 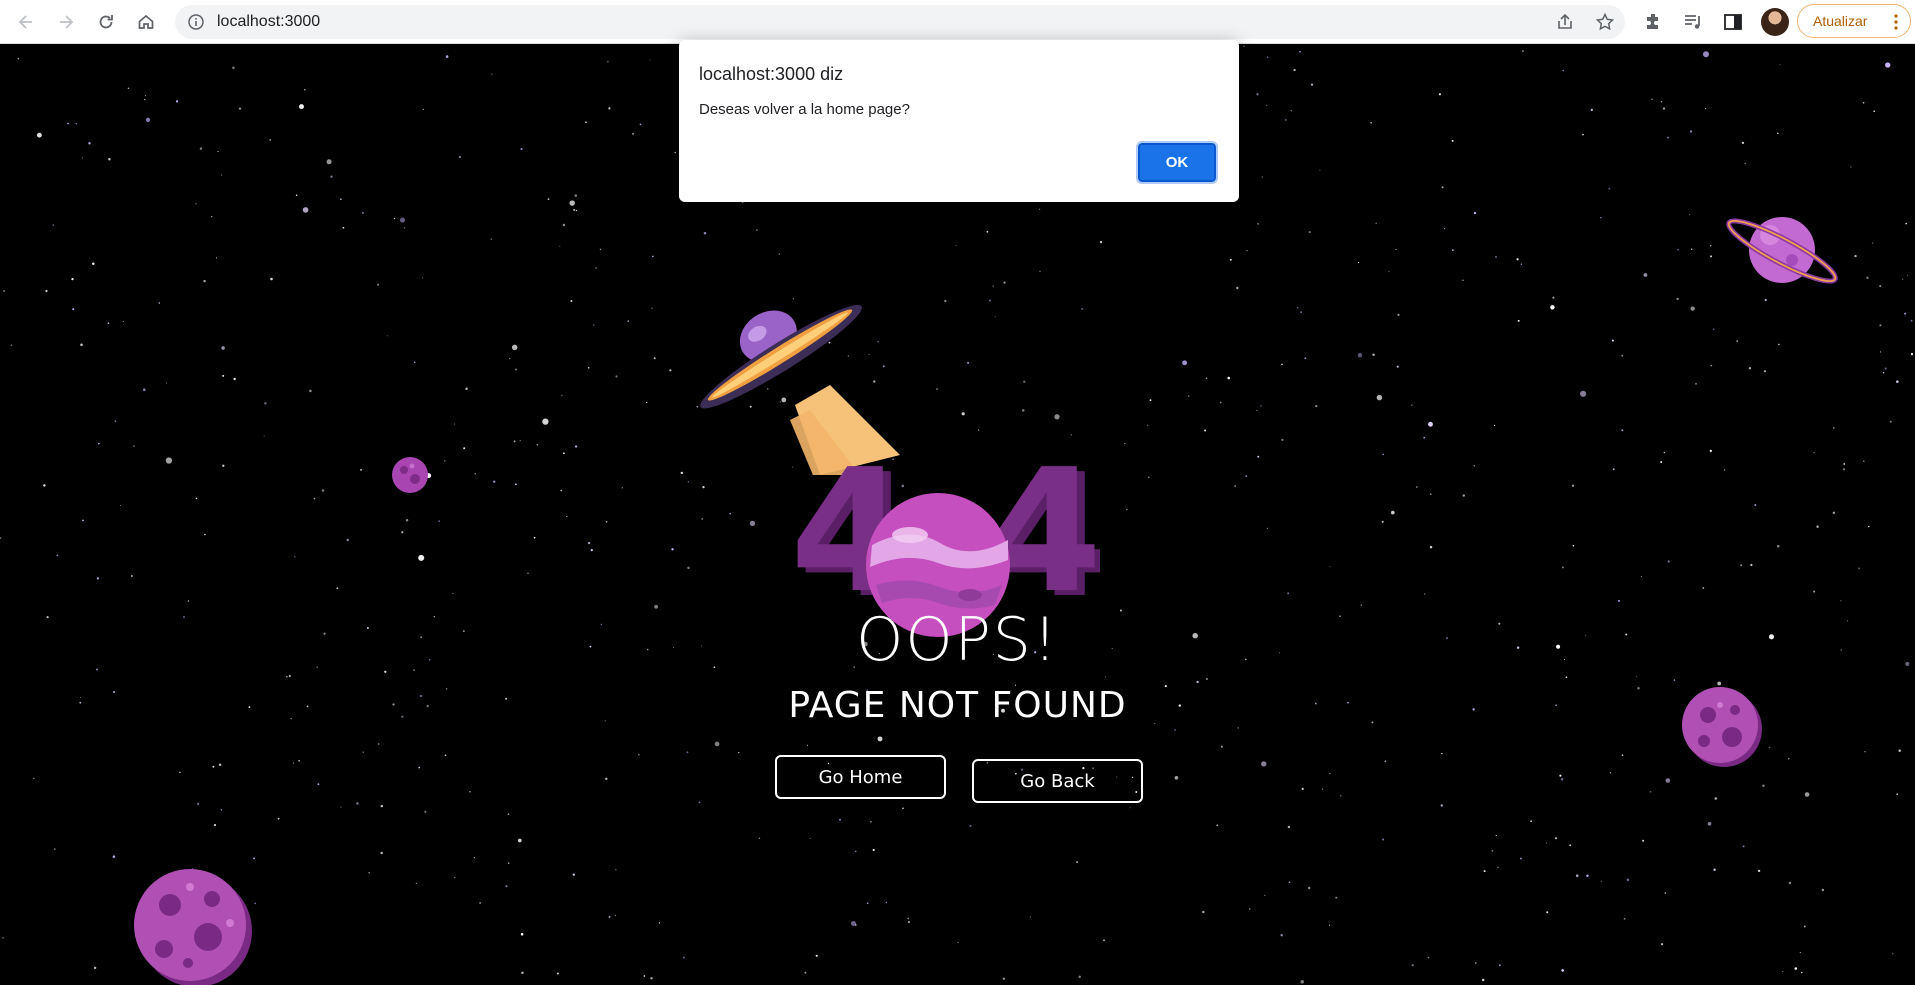 What do you see at coordinates (410, 475) in the screenshot?
I see `small-asteroid-illustration` at bounding box center [410, 475].